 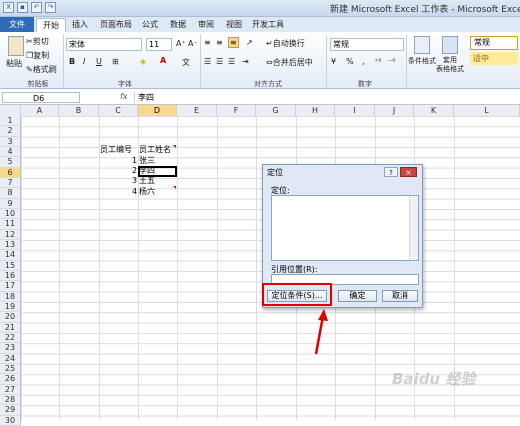 What do you see at coordinates (10, 234) in the screenshot?
I see `row-header: 12` at bounding box center [10, 234].